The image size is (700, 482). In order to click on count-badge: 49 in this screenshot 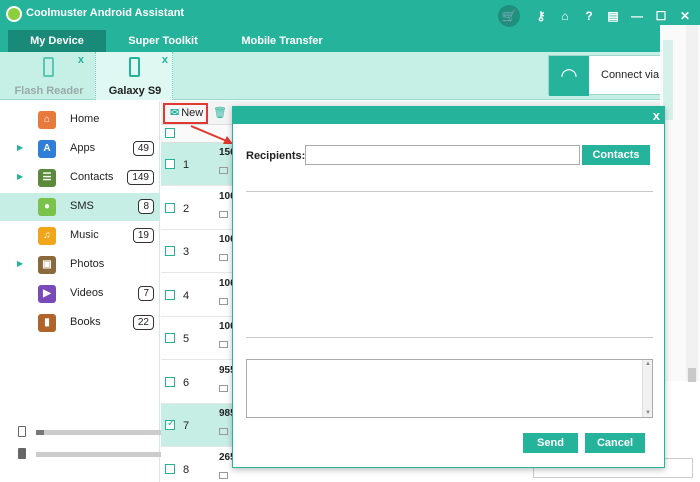, I will do `click(143, 148)`.